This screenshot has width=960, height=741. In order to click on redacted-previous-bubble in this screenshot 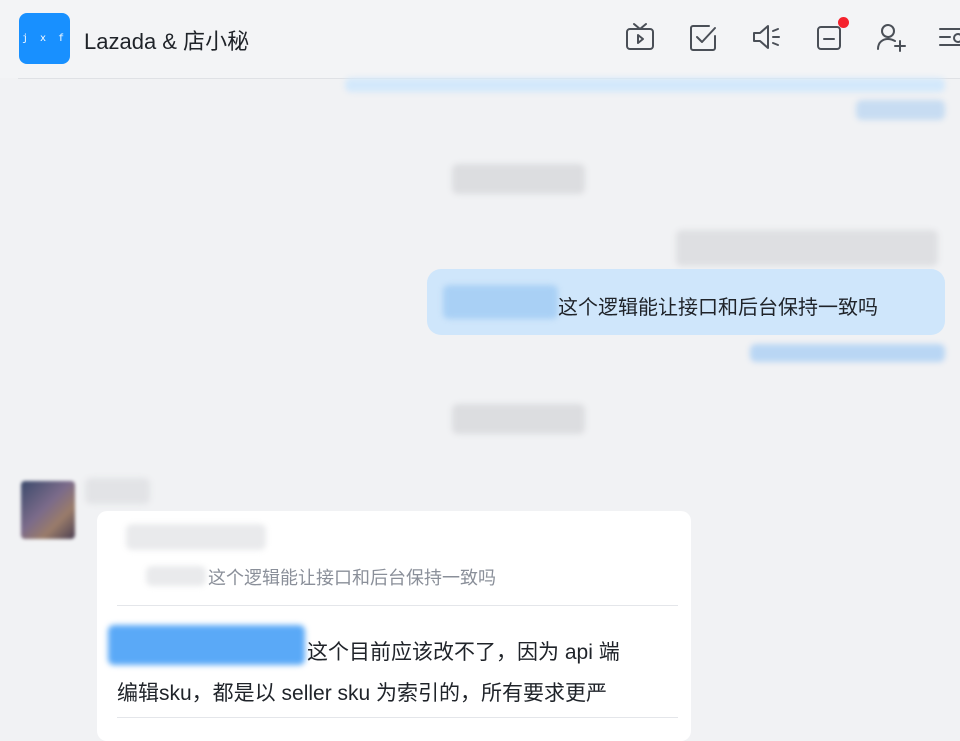, I will do `click(645, 85)`.